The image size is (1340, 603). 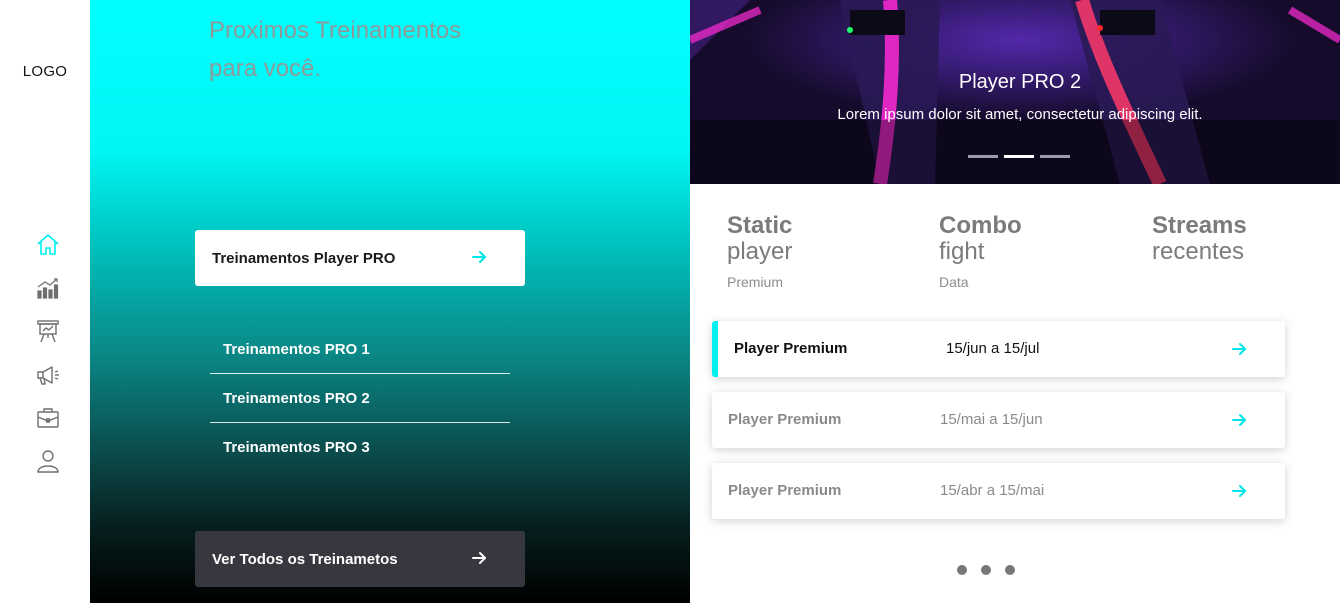 I want to click on sidebar: LOGO, so click(x=45, y=301).